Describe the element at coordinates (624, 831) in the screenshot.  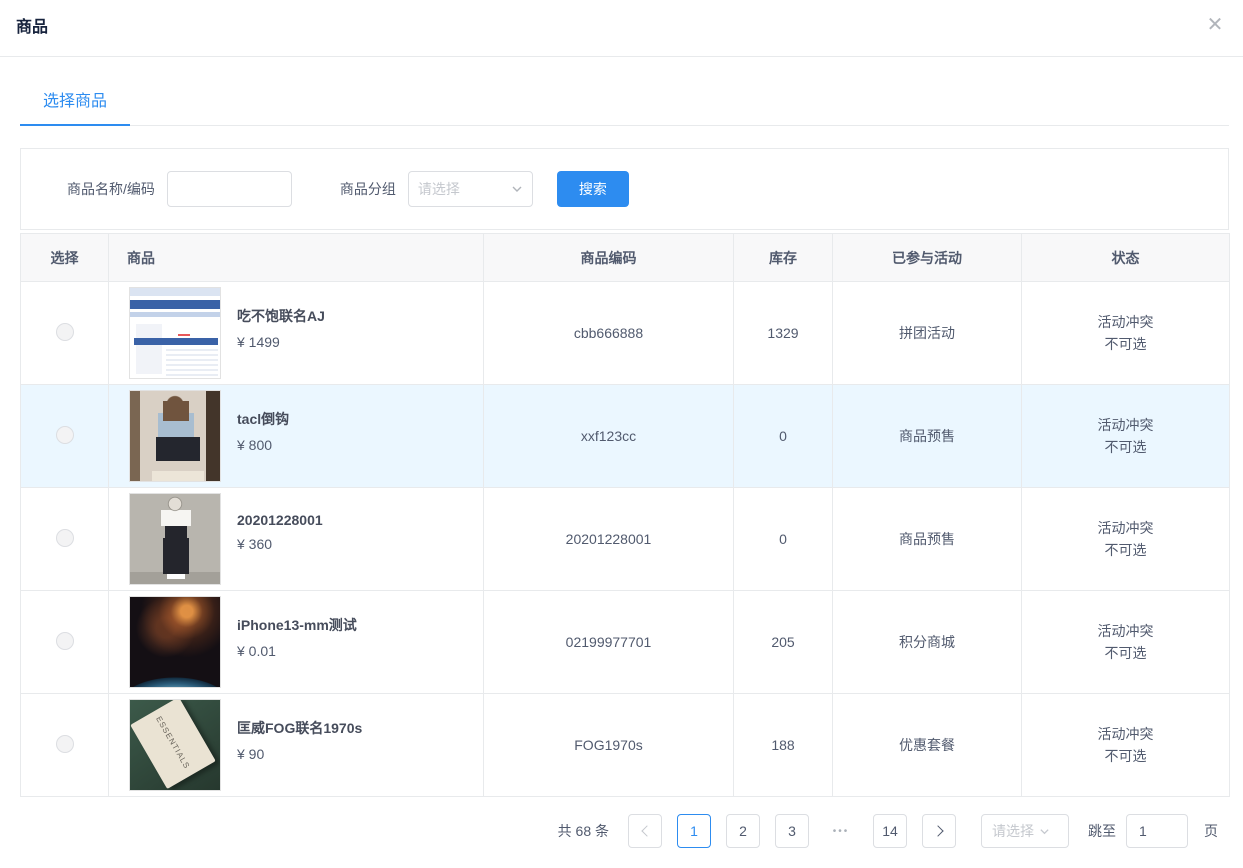
I see `pagination: 共 68 条 1 2 3 ••• 14 请选择 跳至 页` at that location.